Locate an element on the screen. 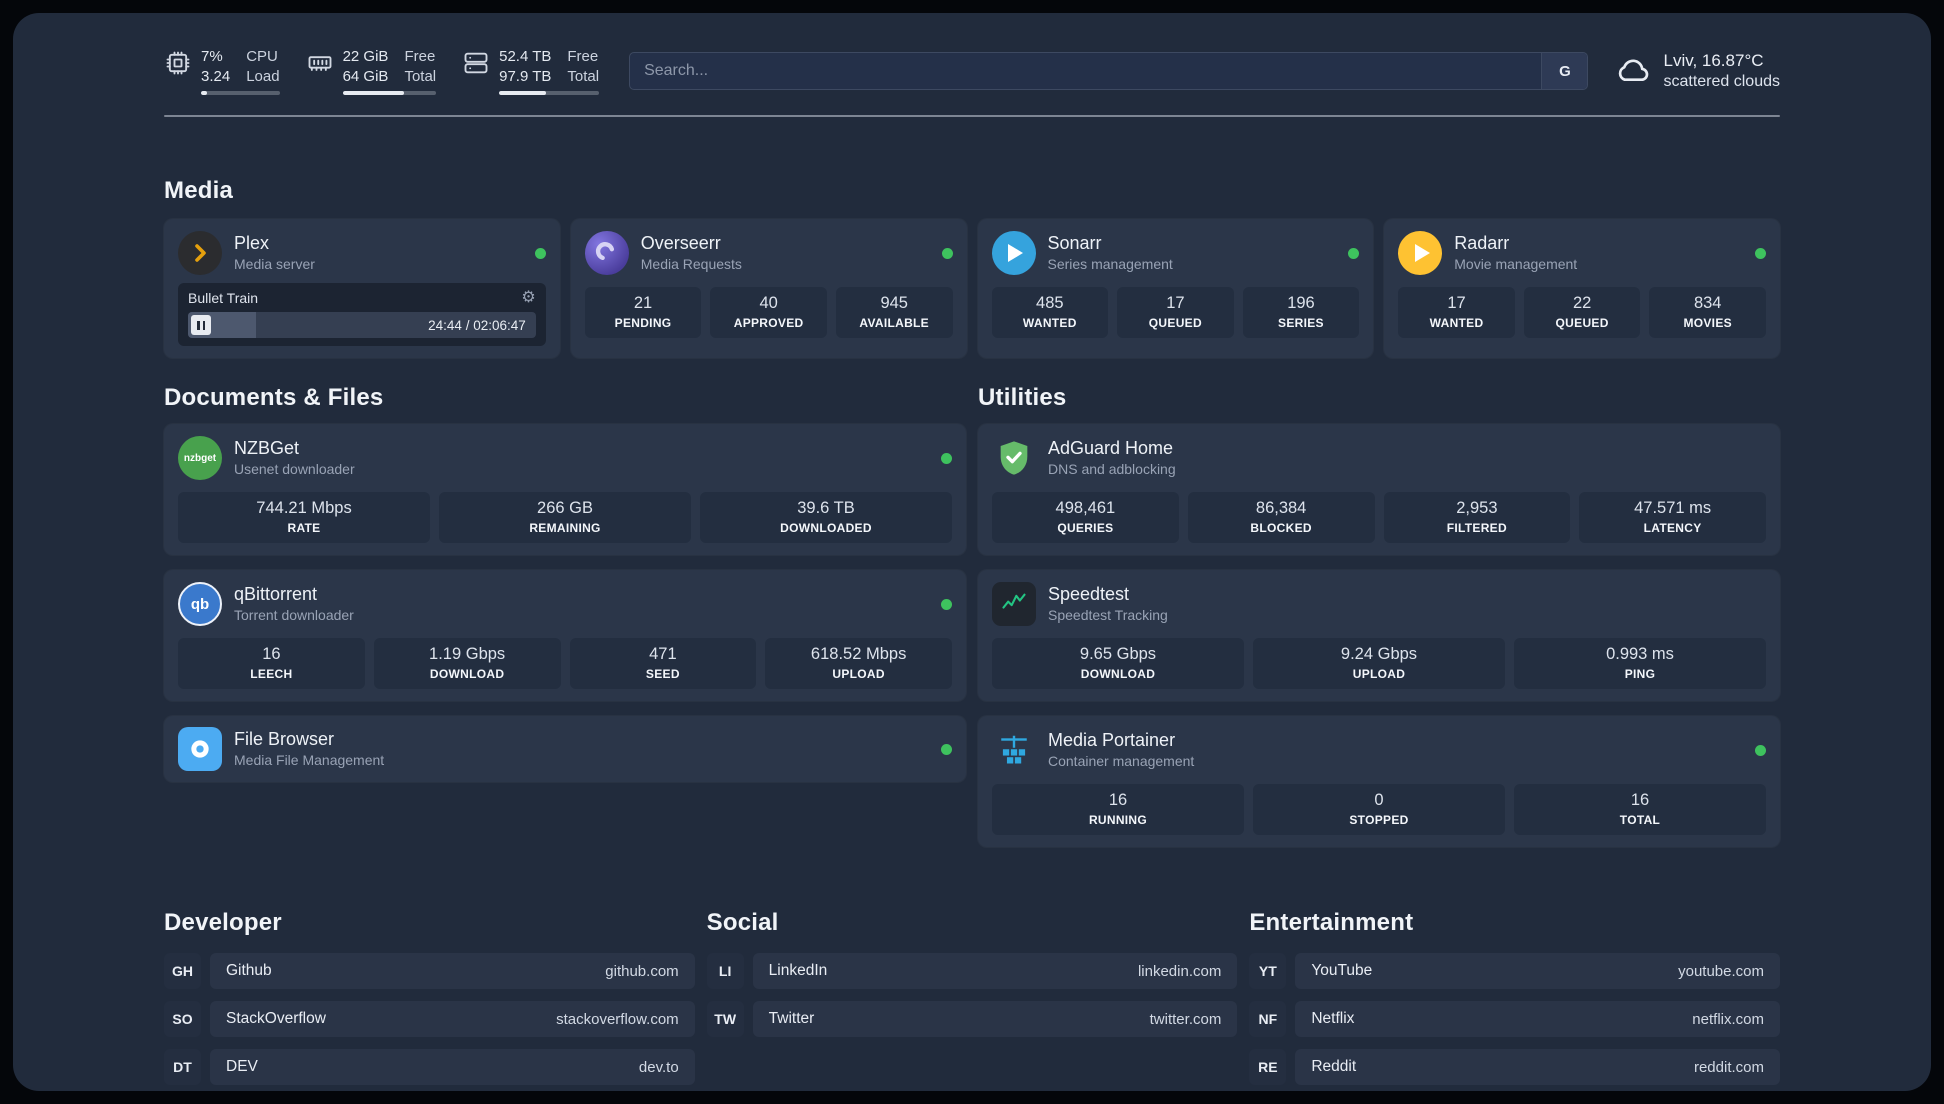 The height and width of the screenshot is (1104, 1944). app-subtitle: Speedtest Tracking is located at coordinates (1108, 615).